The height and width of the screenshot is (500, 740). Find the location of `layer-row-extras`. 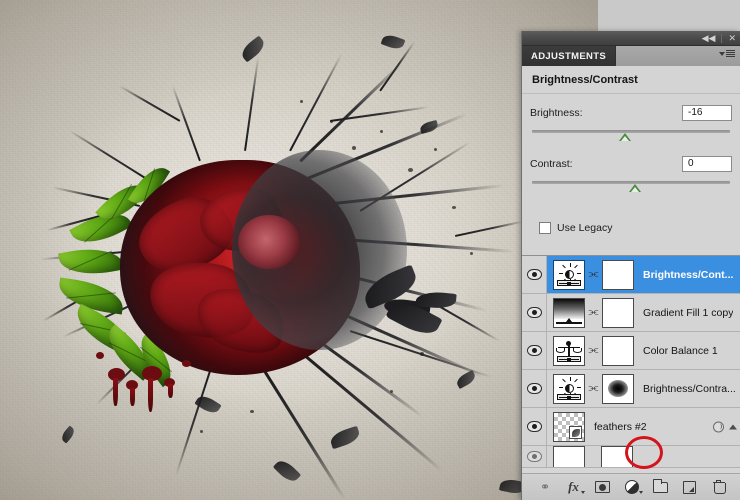

layer-row-extras is located at coordinates (725, 426).